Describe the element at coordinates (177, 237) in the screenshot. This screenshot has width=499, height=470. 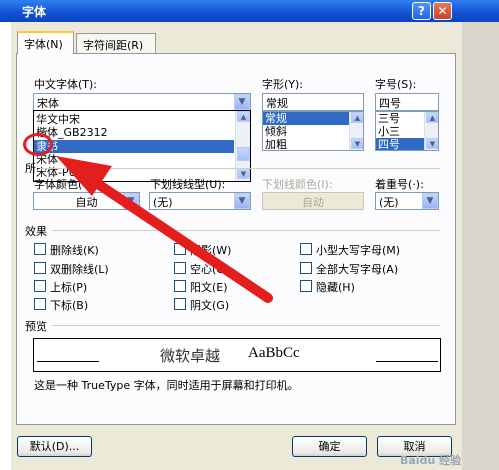
I see `arrow-shaft` at that location.